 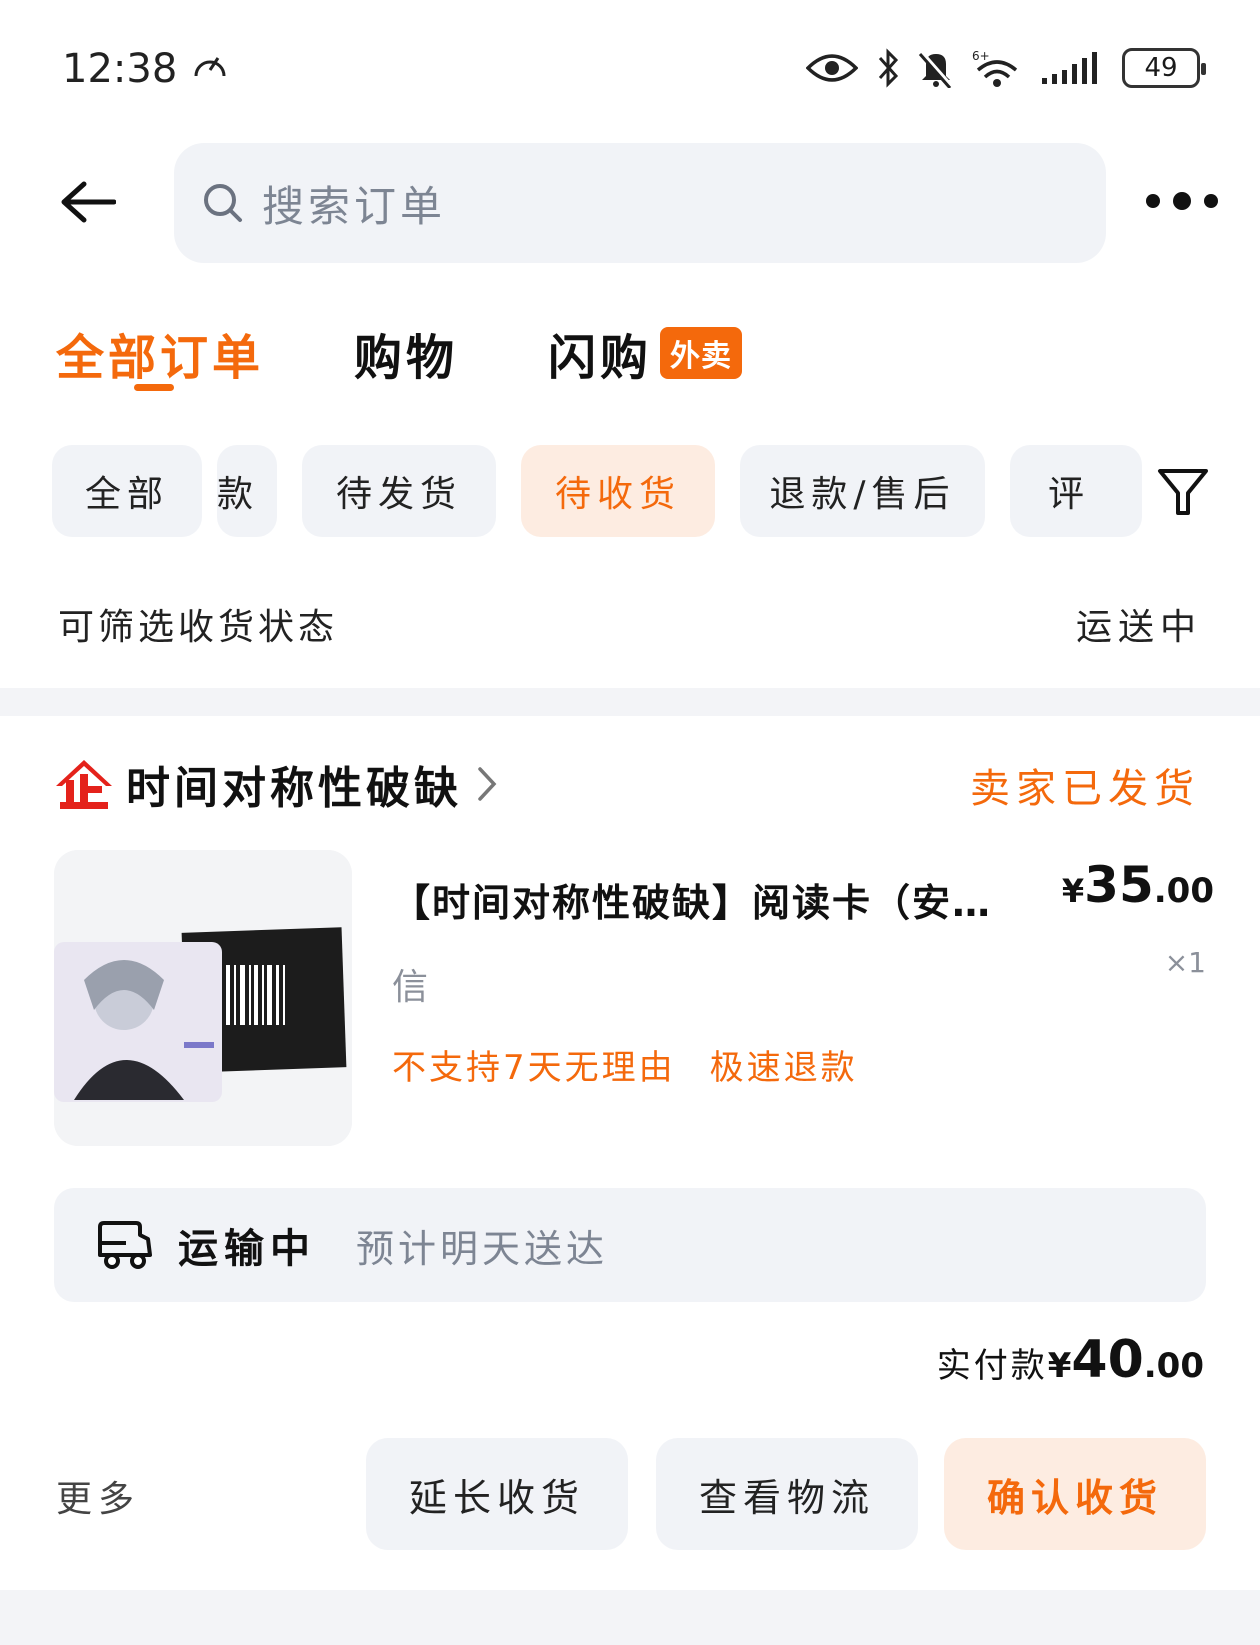 I want to click on chip-label: 全部, so click(x=126, y=494).